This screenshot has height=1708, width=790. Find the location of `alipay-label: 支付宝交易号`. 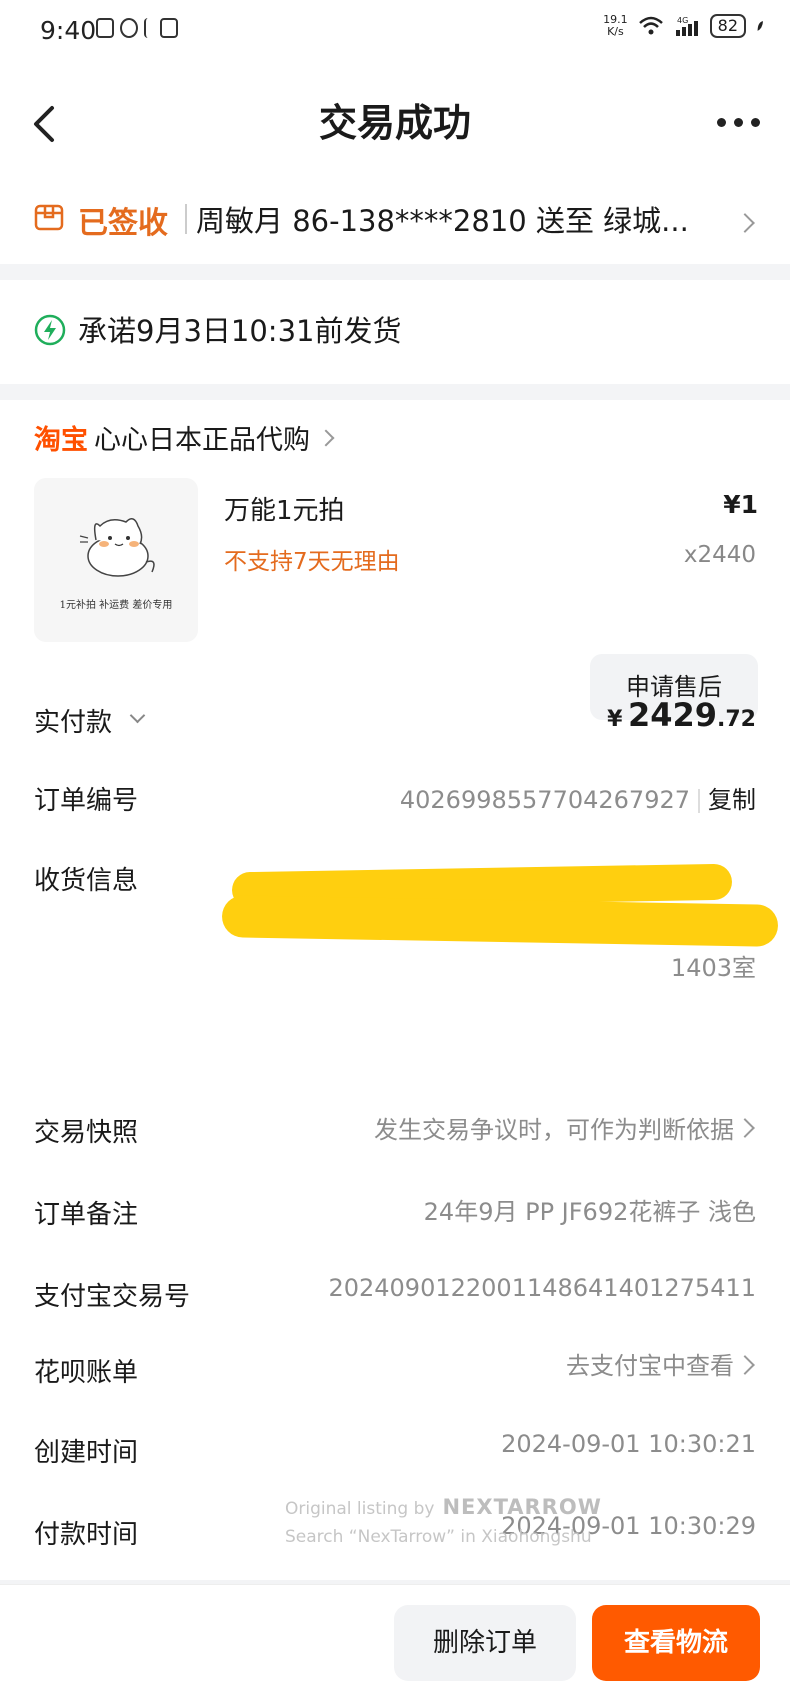

alipay-label: 支付宝交易号 is located at coordinates (112, 1297).